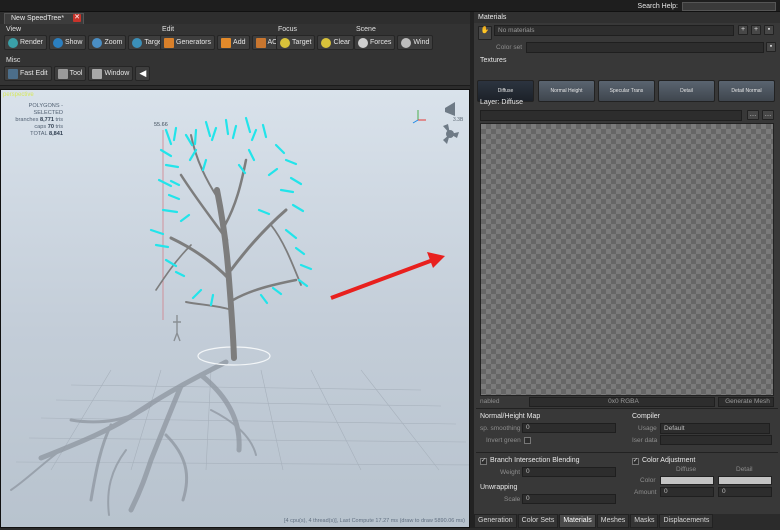 Image resolution: width=780 pixels, height=530 pixels. Describe the element at coordinates (499, 487) in the screenshot. I see `unwrapping-title: Unwrapping` at that location.